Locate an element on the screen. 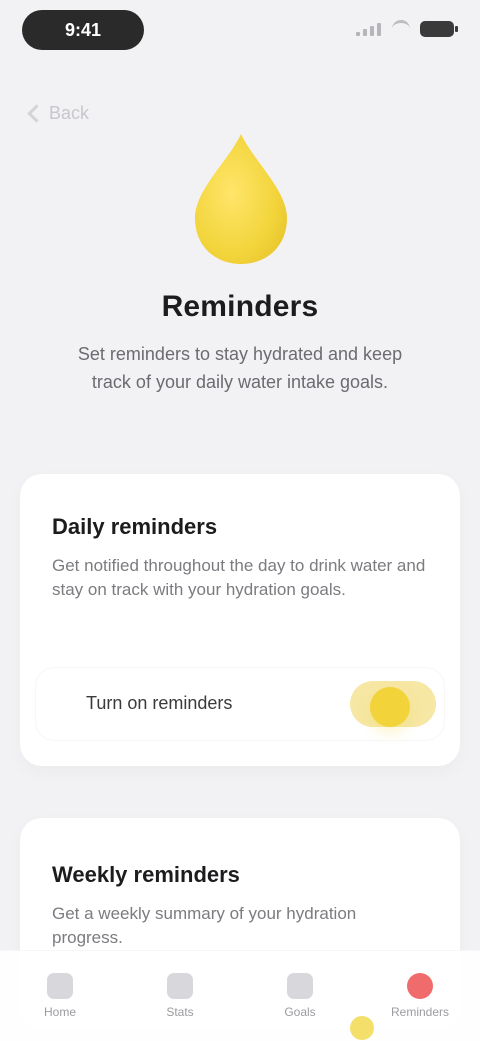  daily-reminders-title: Daily reminders is located at coordinates (135, 526).